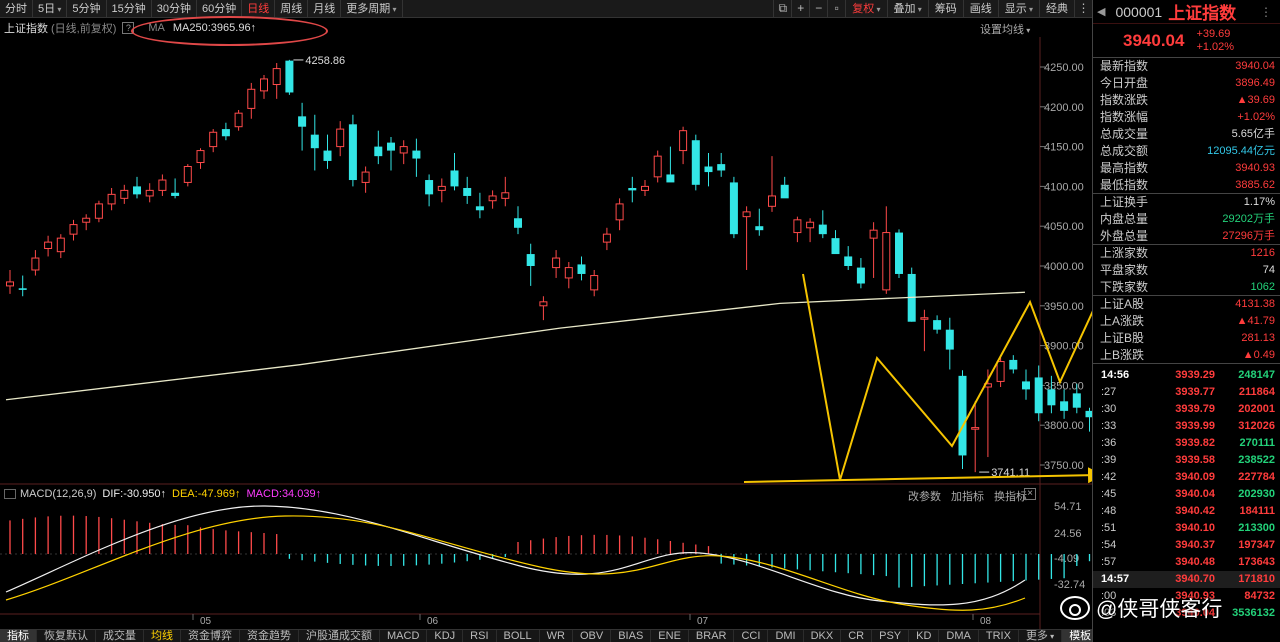  What do you see at coordinates (891, 636) in the screenshot?
I see `indicator-tab: PSY` at bounding box center [891, 636].